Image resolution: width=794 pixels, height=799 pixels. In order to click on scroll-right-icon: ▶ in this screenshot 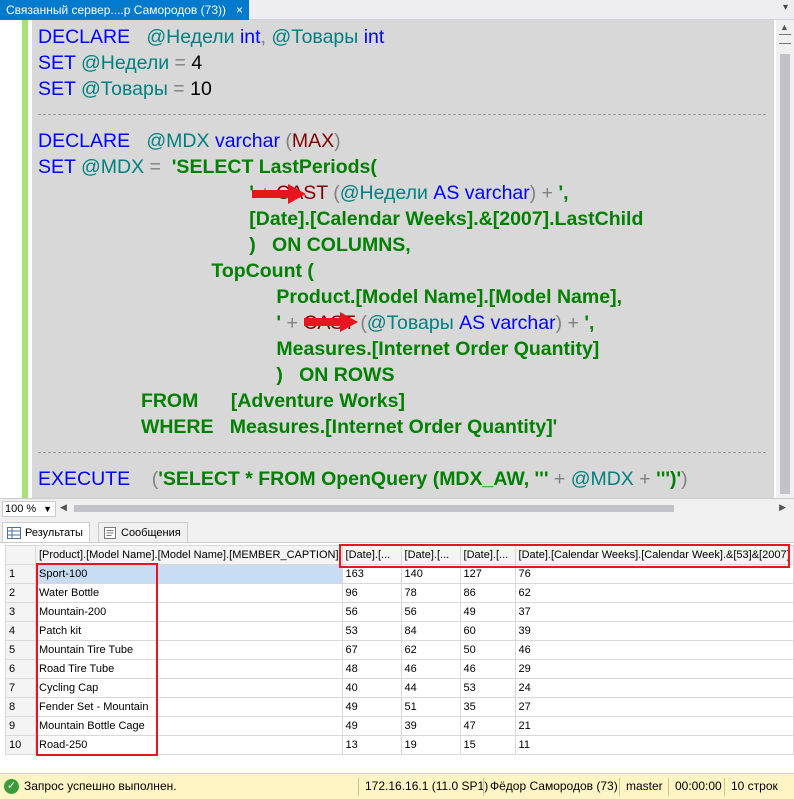, I will do `click(782, 507)`.